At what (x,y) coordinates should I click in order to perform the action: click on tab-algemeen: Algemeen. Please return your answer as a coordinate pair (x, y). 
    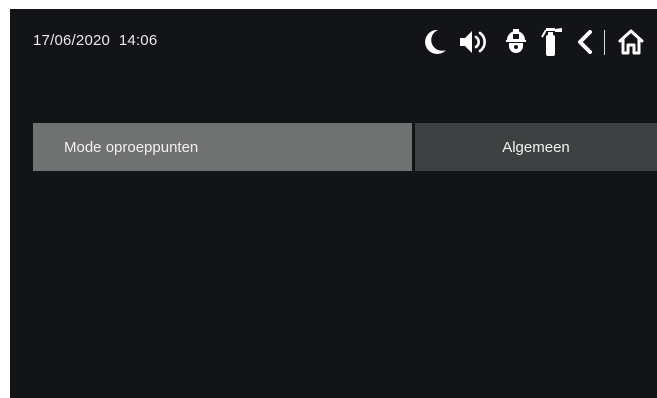
    Looking at the image, I should click on (536, 147).